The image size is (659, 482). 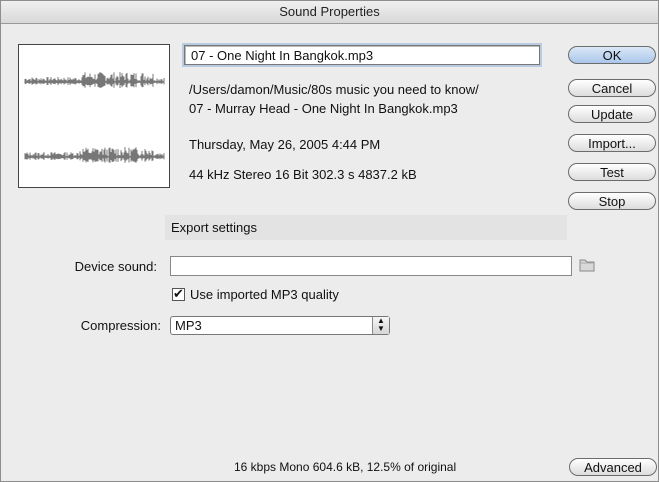 I want to click on advanced-button: Advanced, so click(x=613, y=467).